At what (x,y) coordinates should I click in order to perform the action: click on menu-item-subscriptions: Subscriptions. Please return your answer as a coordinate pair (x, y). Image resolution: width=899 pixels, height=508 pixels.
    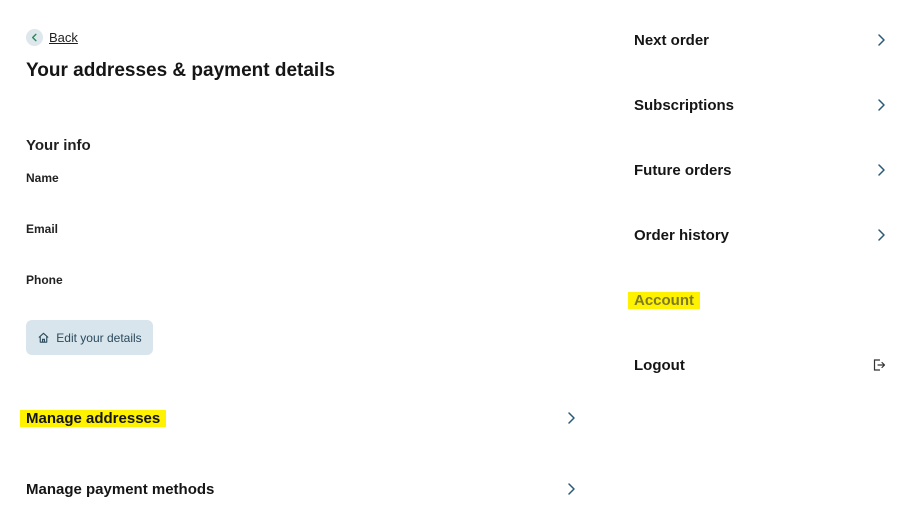
    Looking at the image, I should click on (757, 105).